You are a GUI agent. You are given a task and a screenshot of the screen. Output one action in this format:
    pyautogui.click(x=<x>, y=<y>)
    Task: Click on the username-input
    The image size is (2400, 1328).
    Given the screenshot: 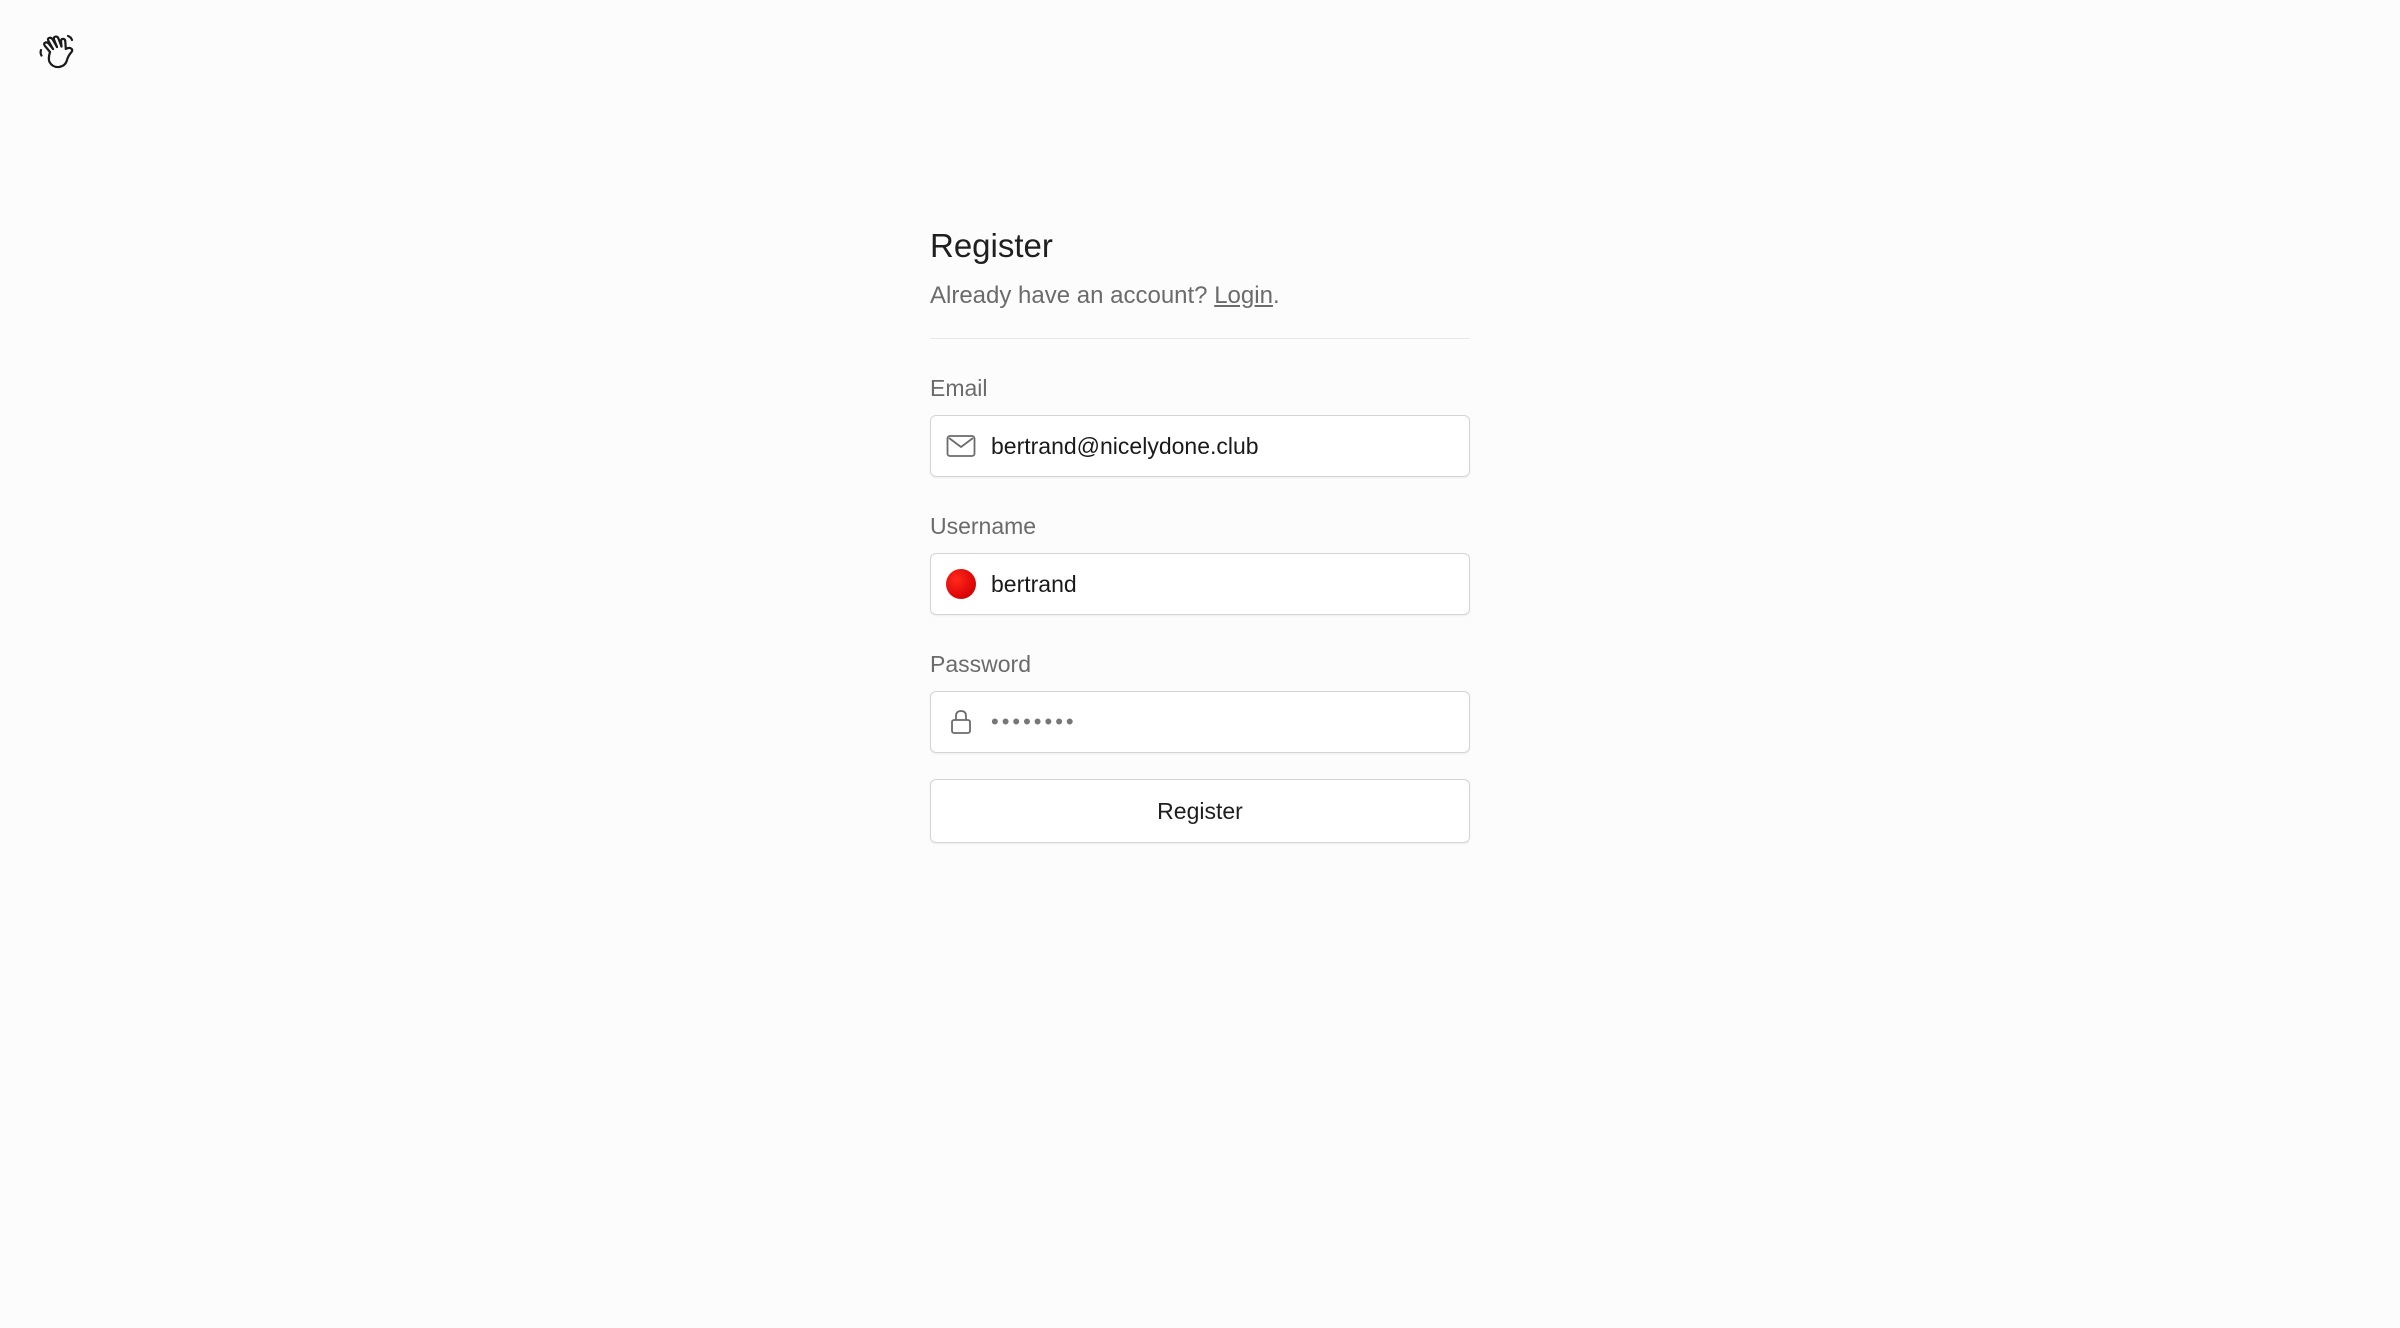 What is the action you would take?
    pyautogui.click(x=1230, y=584)
    